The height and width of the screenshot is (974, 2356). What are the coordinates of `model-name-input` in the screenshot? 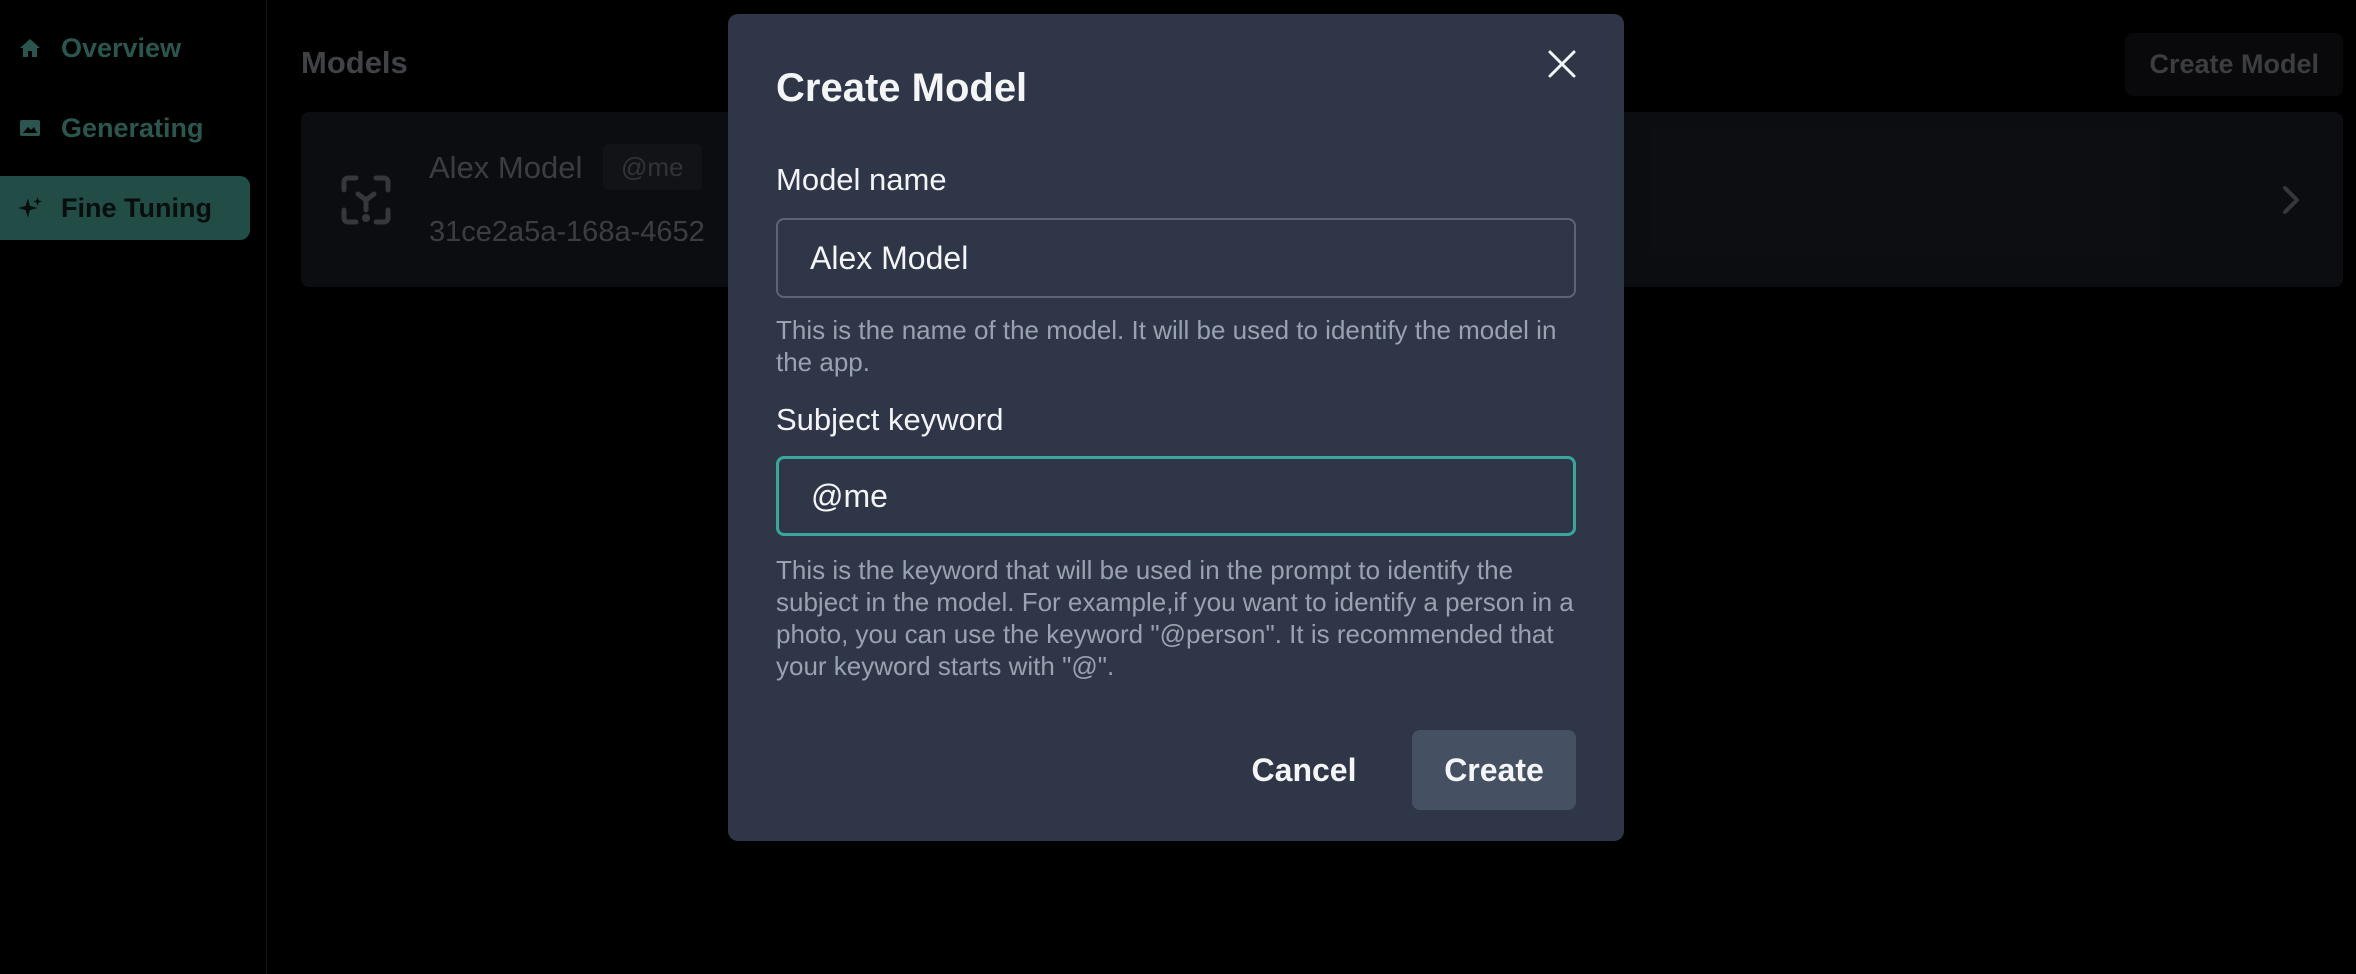 It's located at (1176, 258).